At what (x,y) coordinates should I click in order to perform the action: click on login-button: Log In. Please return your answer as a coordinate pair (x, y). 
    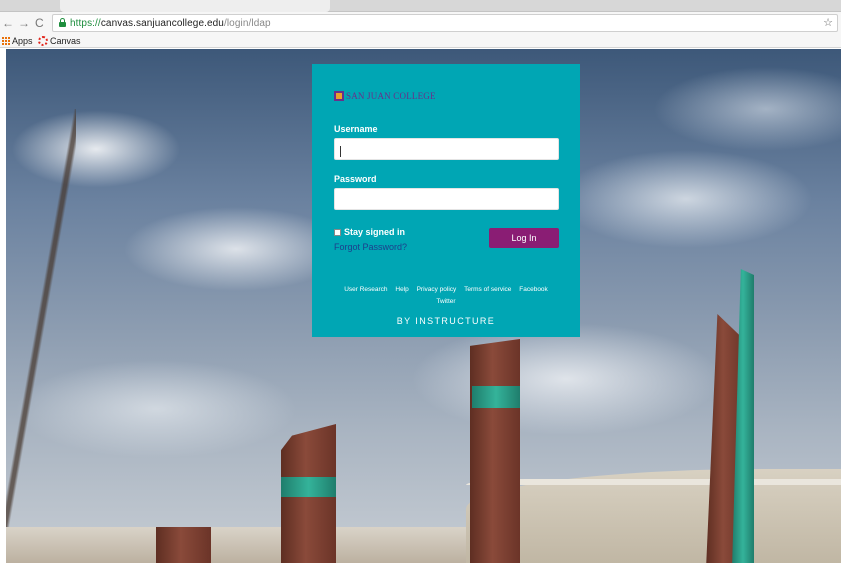
    Looking at the image, I should click on (524, 238).